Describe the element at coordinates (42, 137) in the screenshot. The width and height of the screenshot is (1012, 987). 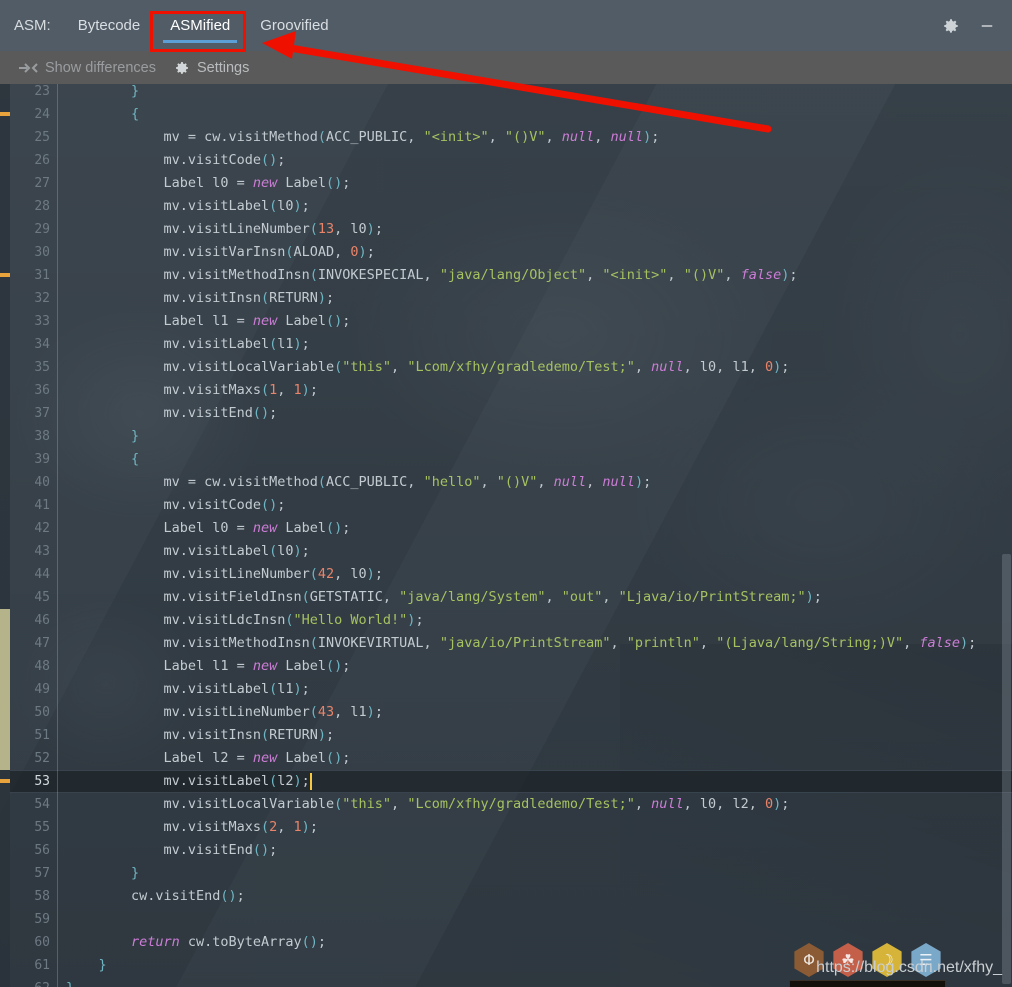
I see `line-number: 25` at that location.